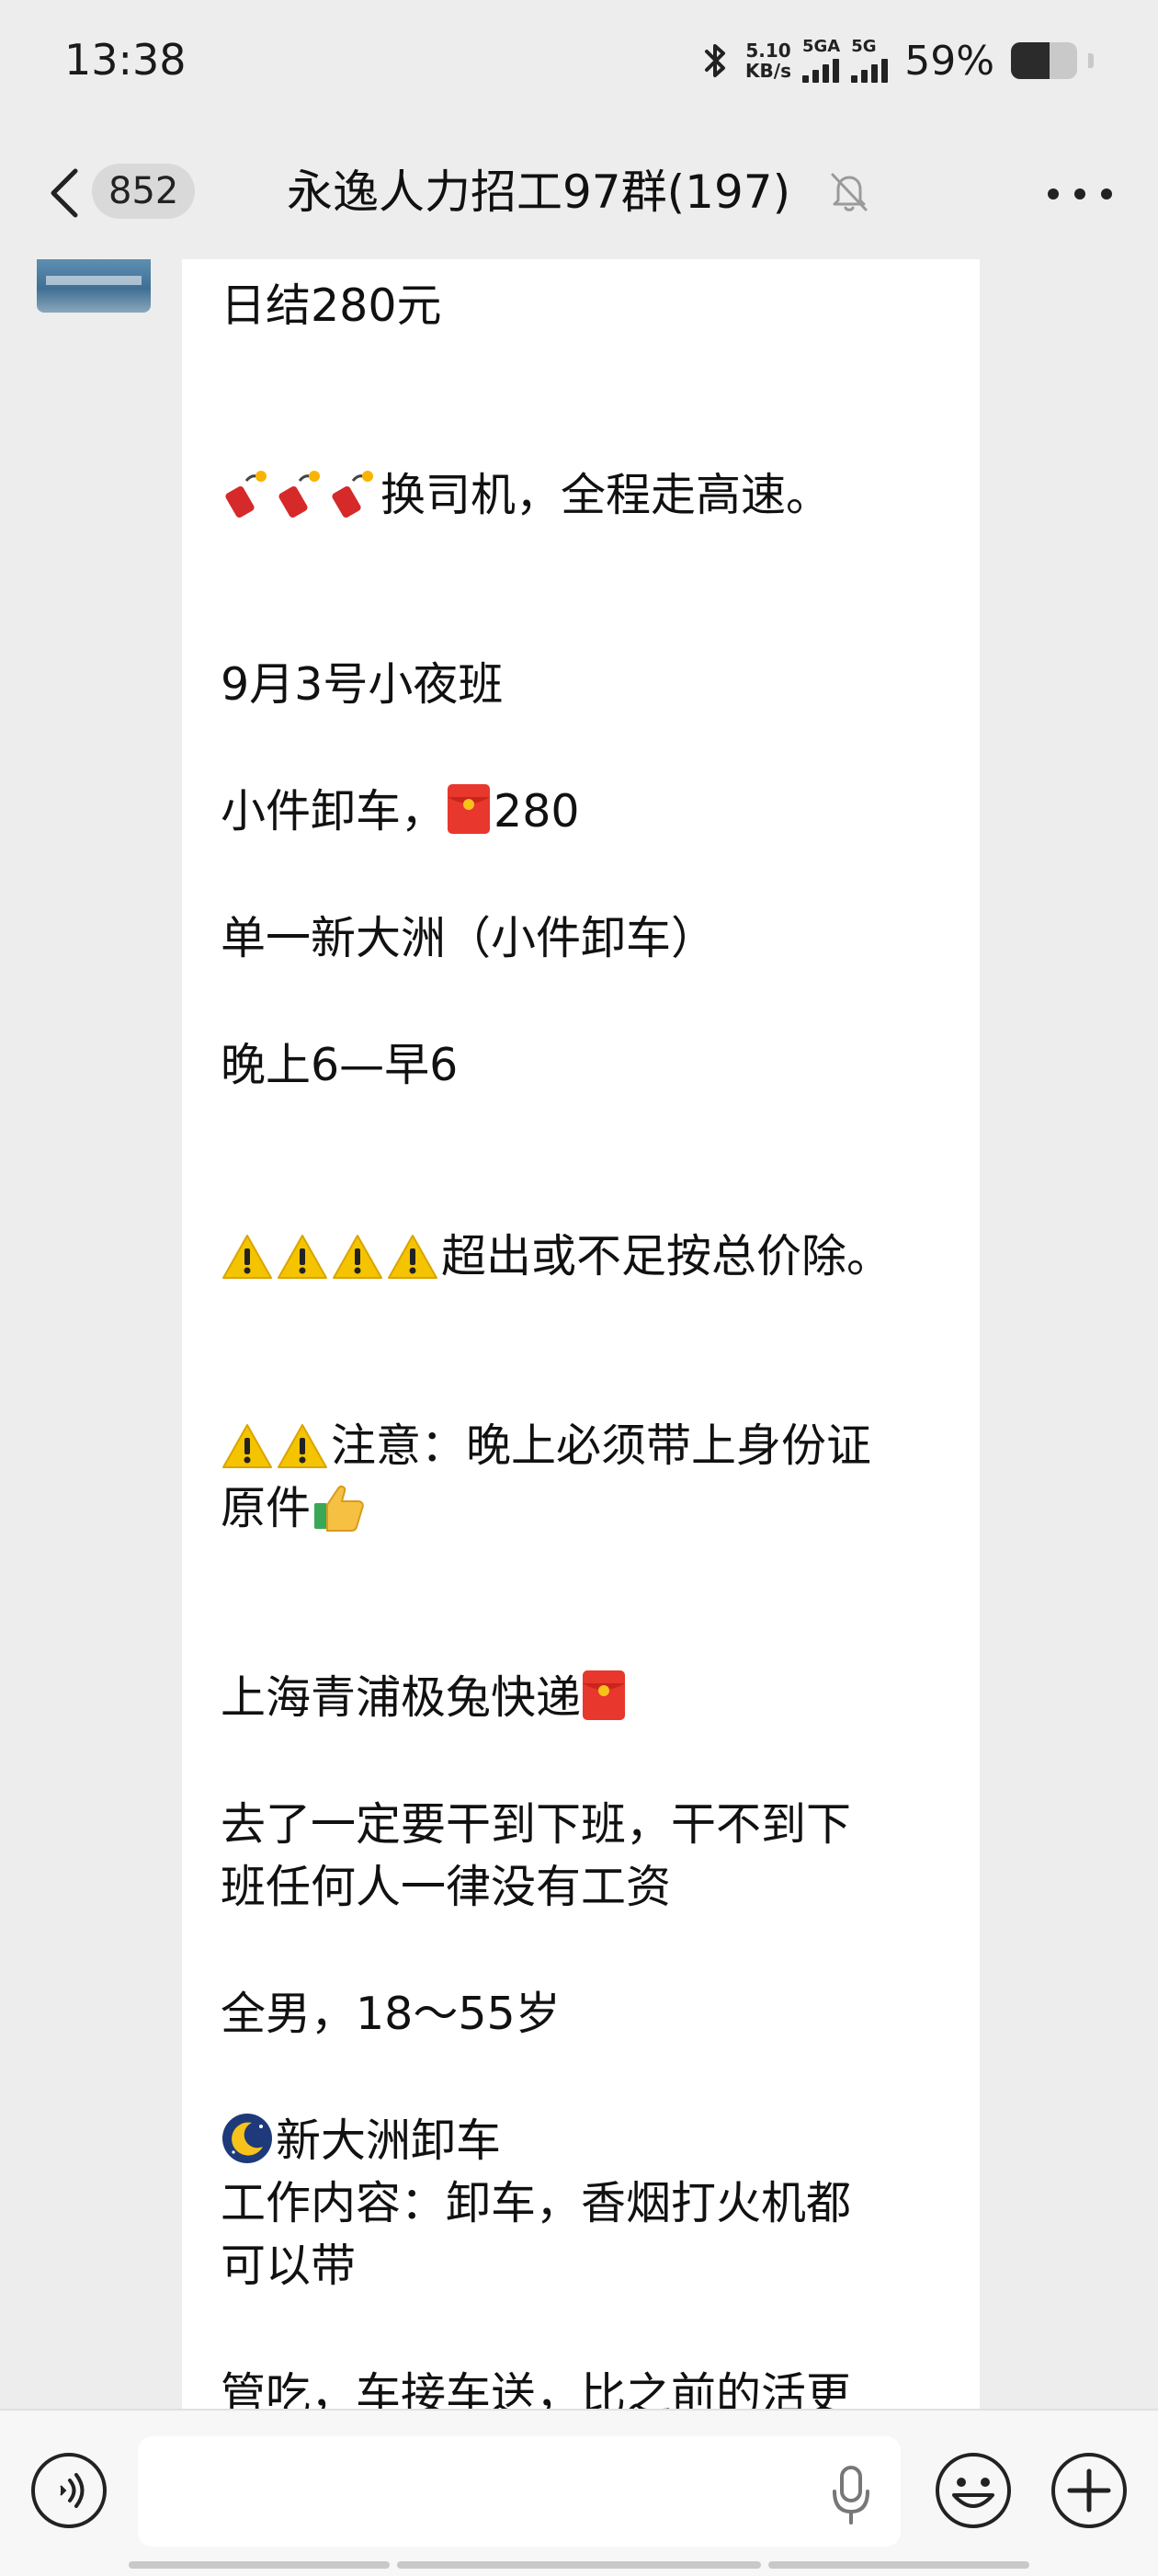 Image resolution: width=1158 pixels, height=2576 pixels. What do you see at coordinates (768, 51) in the screenshot?
I see `network-speed-value: 5.10` at bounding box center [768, 51].